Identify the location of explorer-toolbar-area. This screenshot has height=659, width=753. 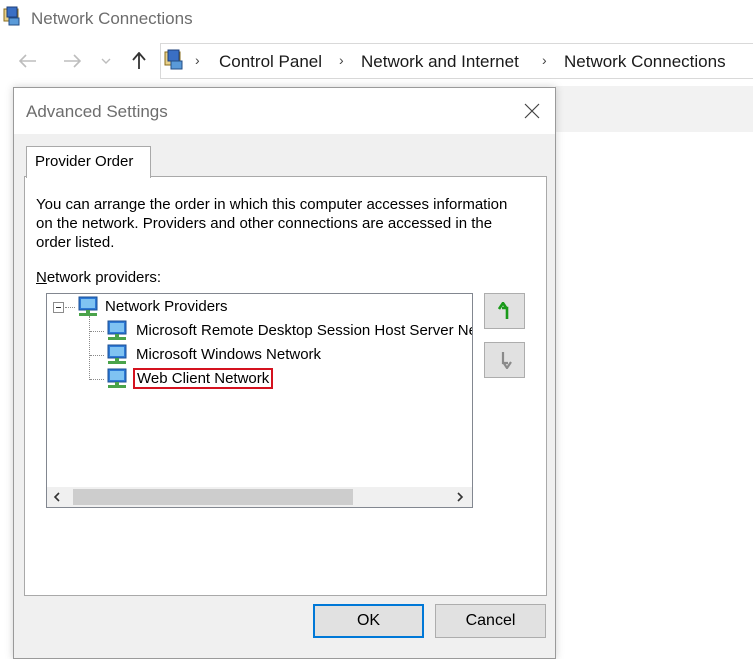
(654, 109).